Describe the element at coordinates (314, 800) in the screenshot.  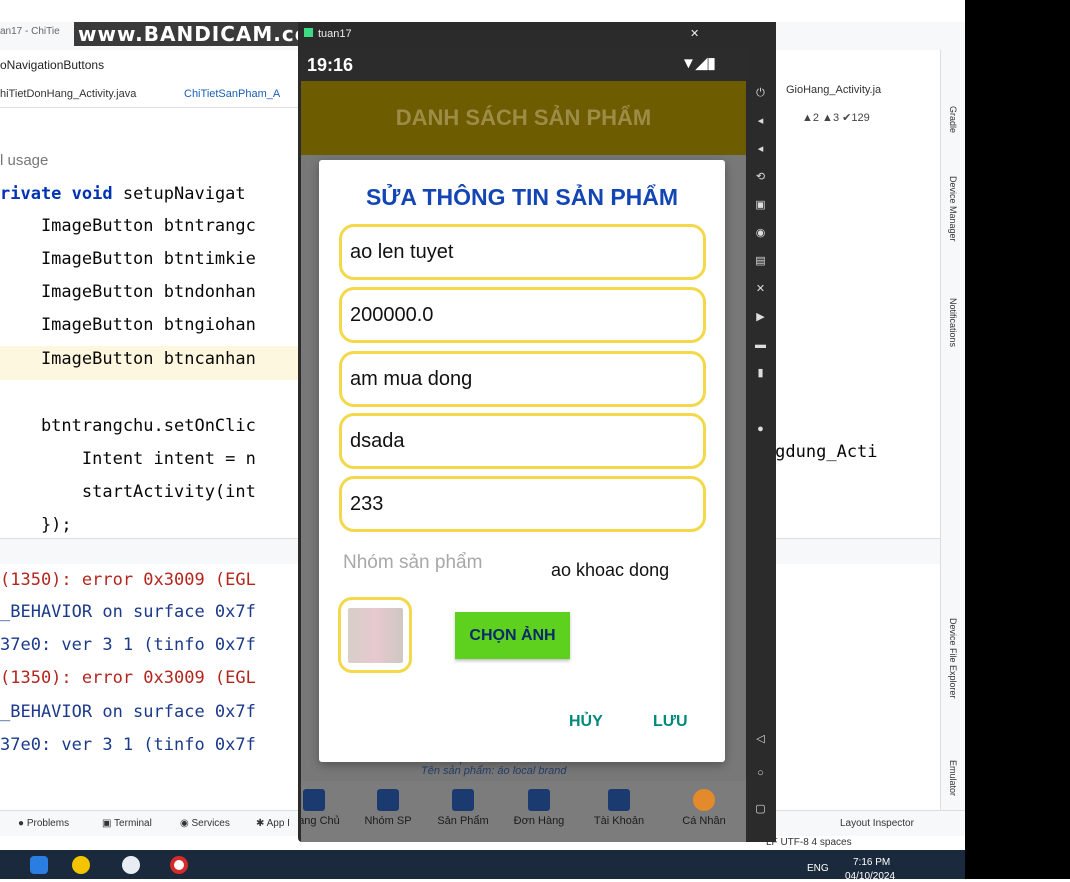
I see `home-icon` at that location.